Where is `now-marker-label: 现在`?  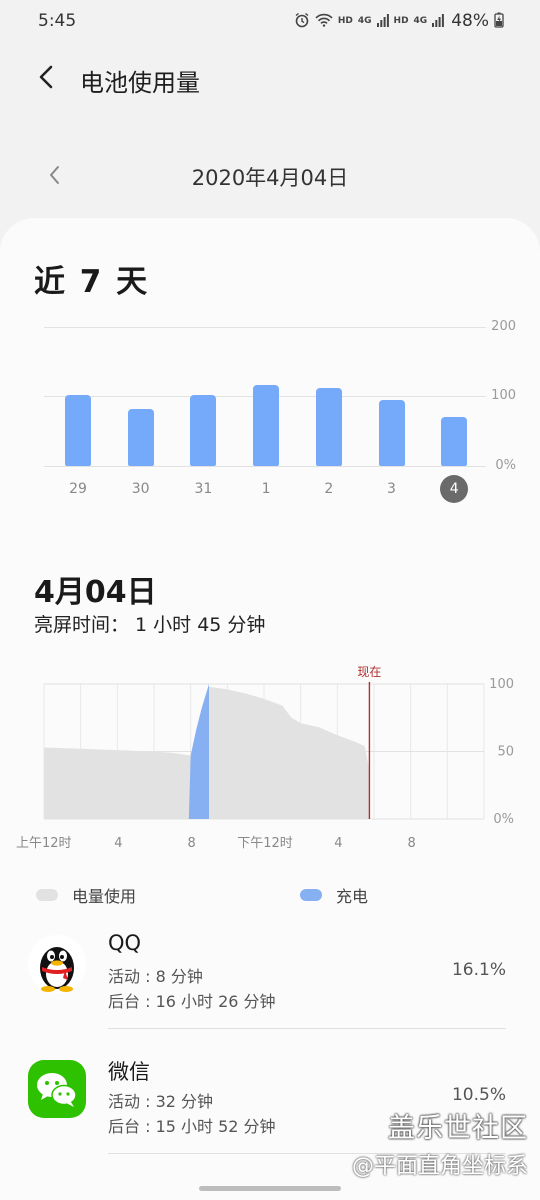
now-marker-label: 现在 is located at coordinates (369, 672).